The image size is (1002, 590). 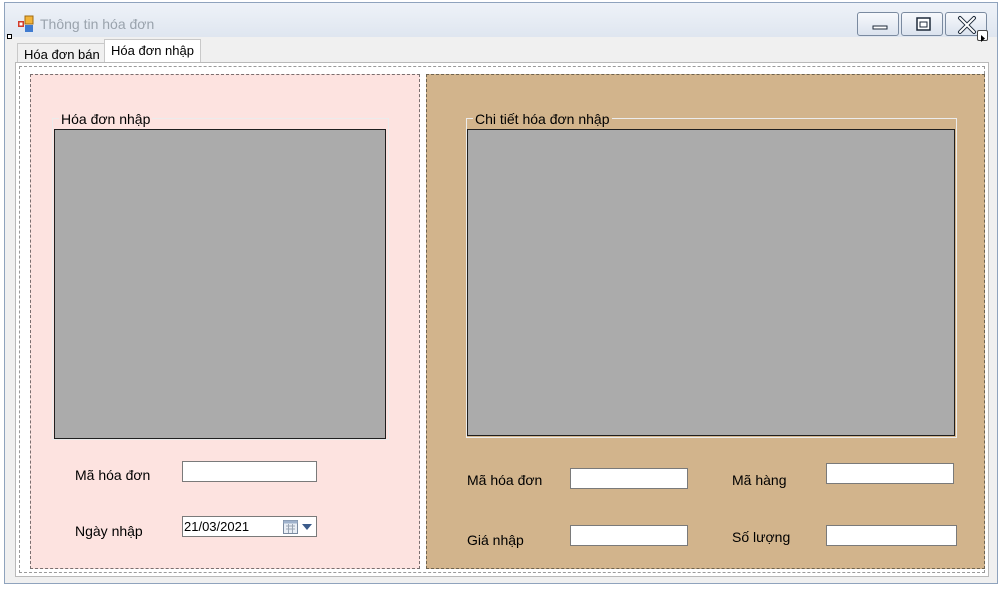 I want to click on chevron-down-icon, so click(x=307, y=527).